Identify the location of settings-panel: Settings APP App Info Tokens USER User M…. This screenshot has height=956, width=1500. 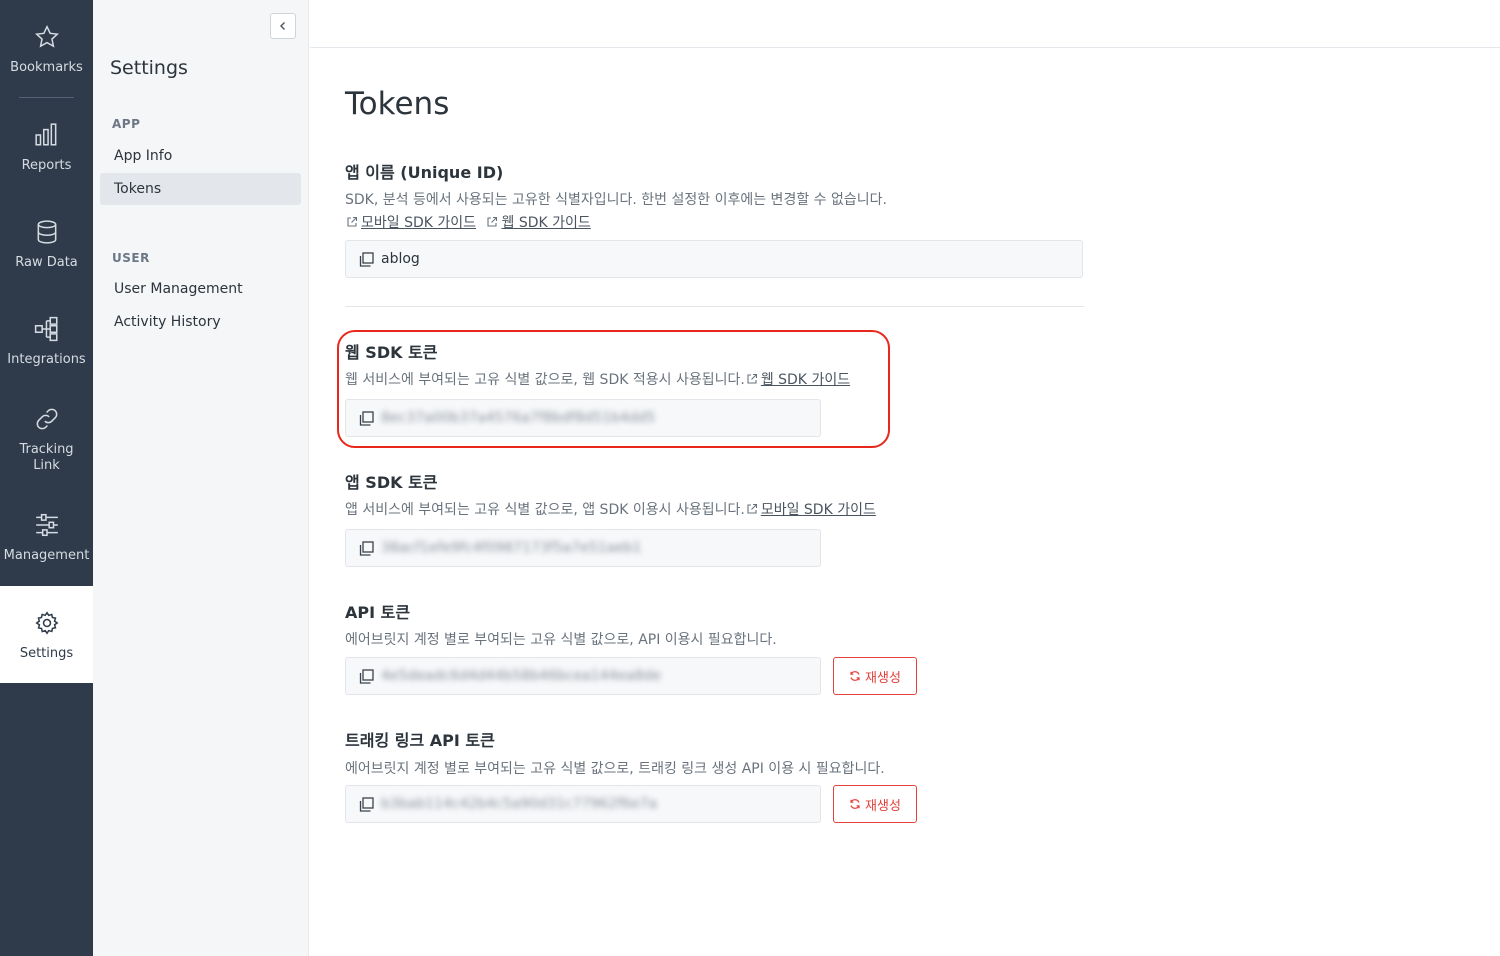
(201, 478).